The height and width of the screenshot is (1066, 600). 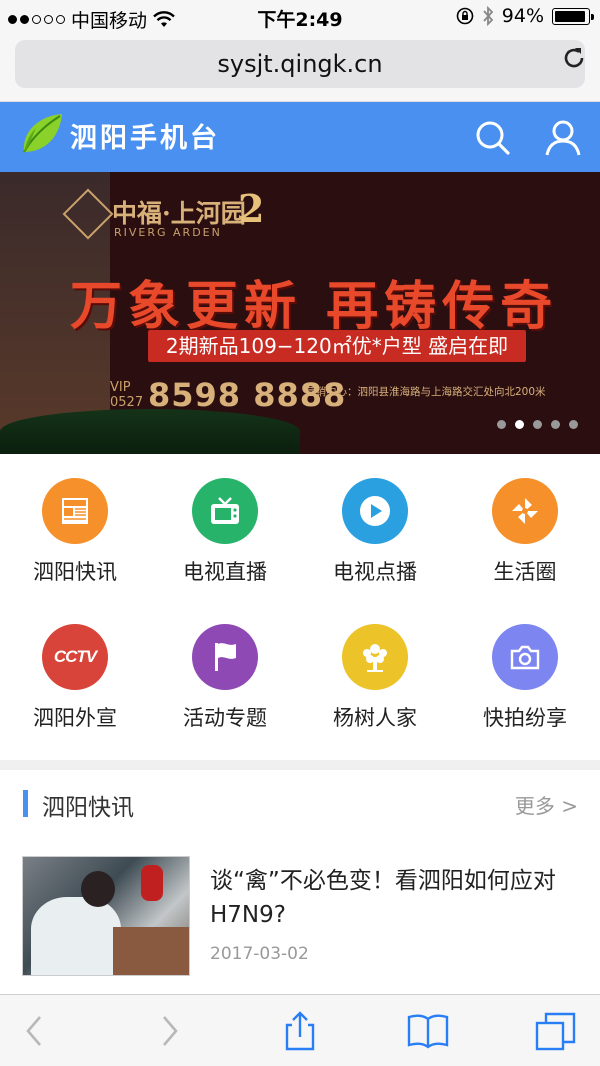 I want to click on bookmarks-icon, so click(x=428, y=1031).